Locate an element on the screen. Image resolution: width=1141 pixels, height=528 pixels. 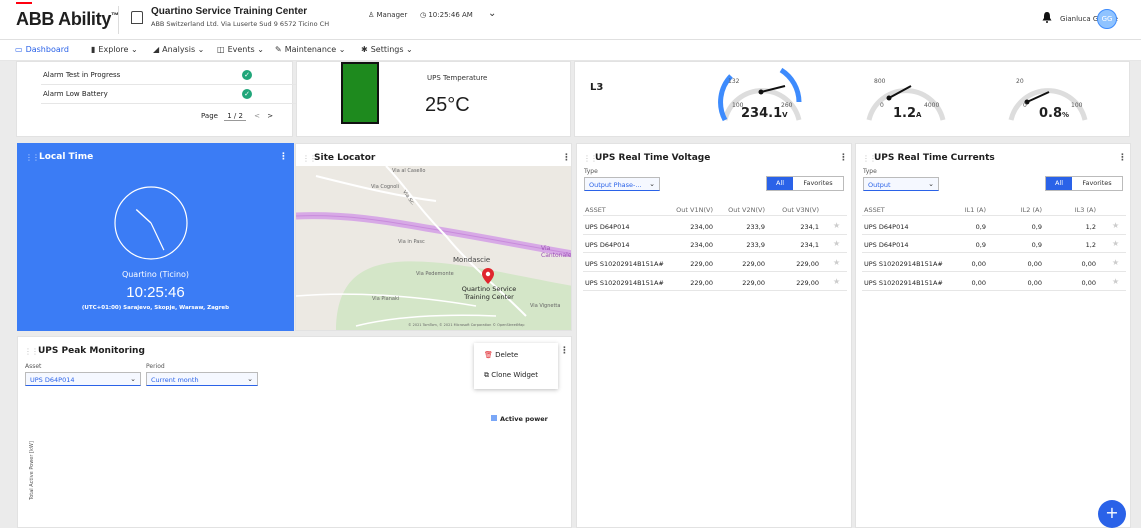
trash-icon: 🗑 is located at coordinates (488, 355).